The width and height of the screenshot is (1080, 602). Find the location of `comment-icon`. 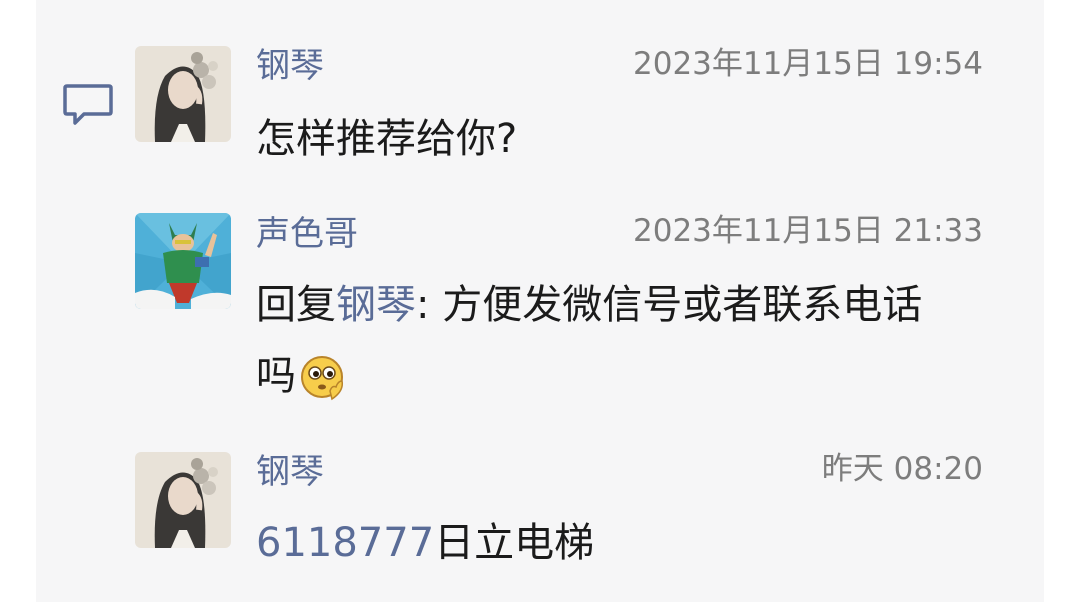

comment-icon is located at coordinates (88, 105).